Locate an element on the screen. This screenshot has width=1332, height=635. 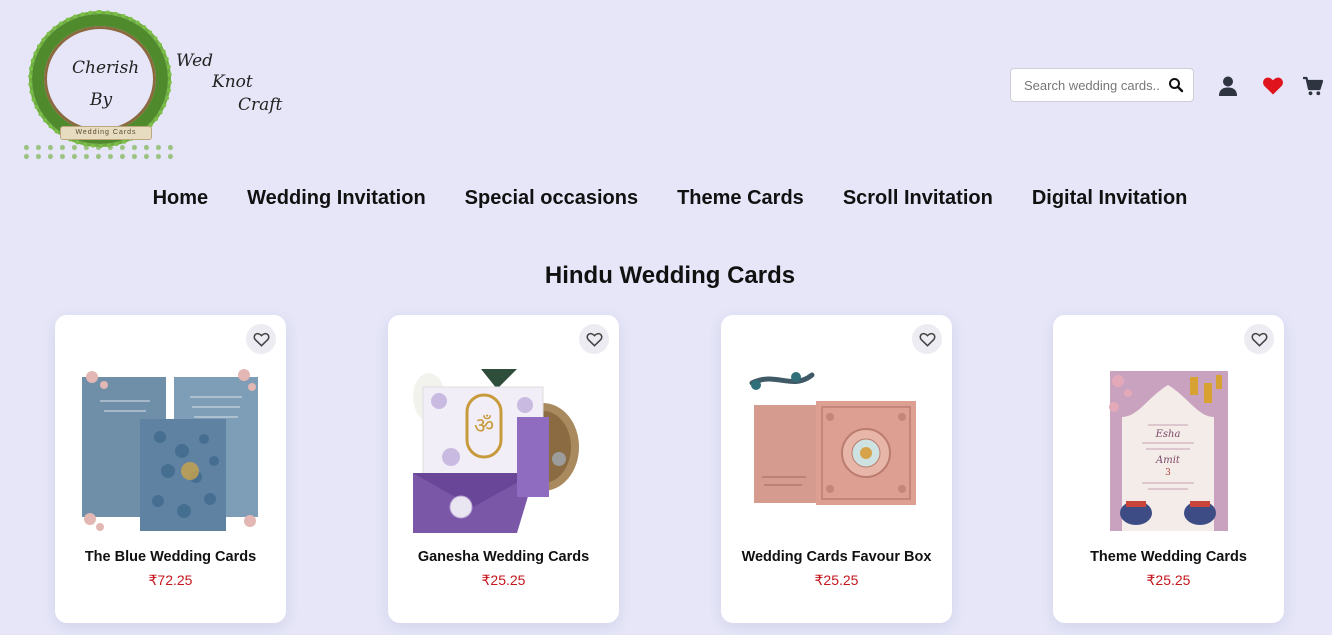
user-icon is located at coordinates (1228, 86).